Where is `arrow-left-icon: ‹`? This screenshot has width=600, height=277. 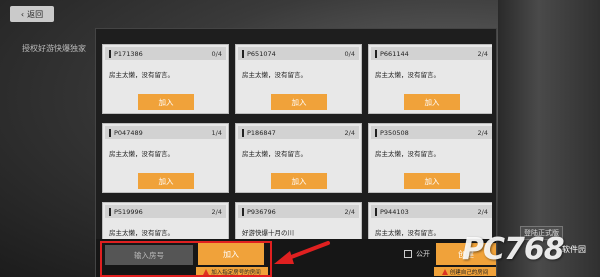 arrow-left-icon: ‹ is located at coordinates (22, 14).